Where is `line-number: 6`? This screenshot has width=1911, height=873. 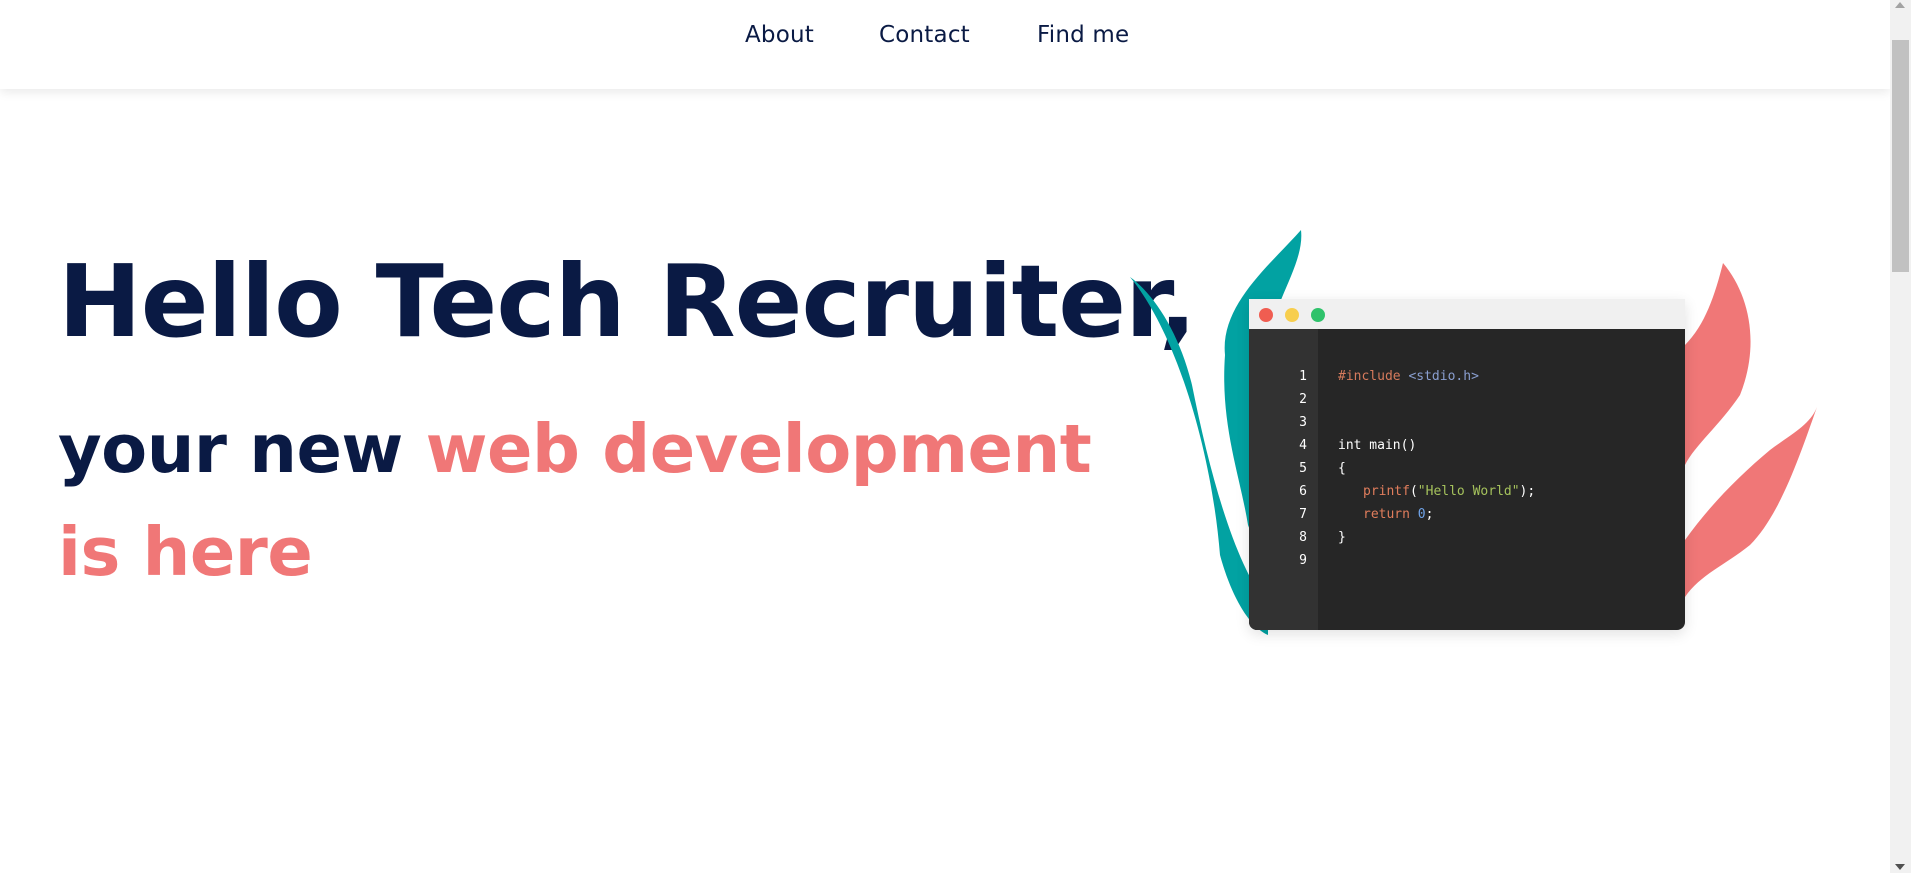 line-number: 6 is located at coordinates (1303, 491).